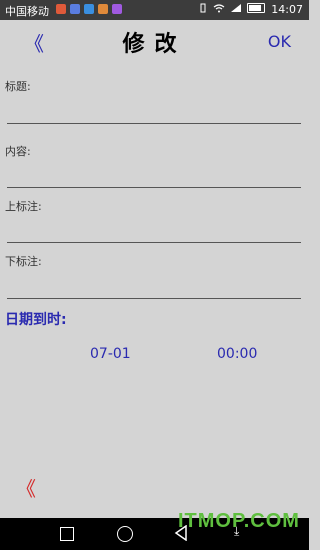 The image size is (320, 550). I want to click on lower-note-label: 下标注:, so click(23, 261).